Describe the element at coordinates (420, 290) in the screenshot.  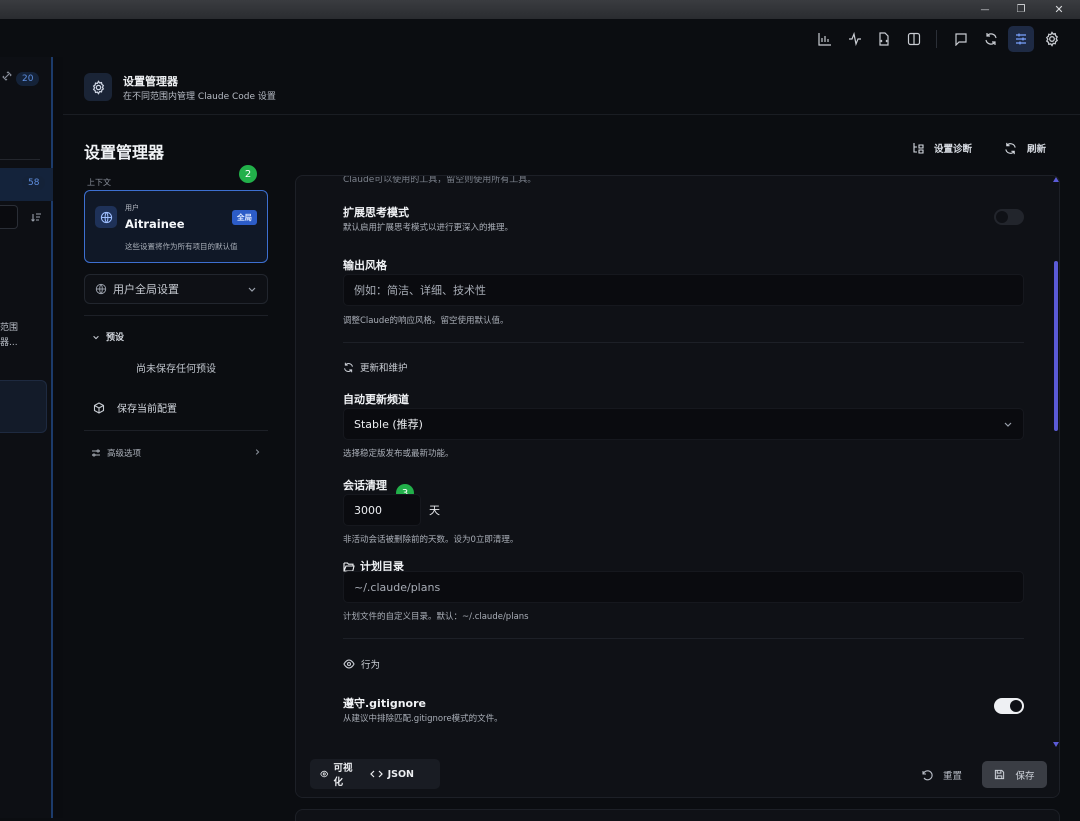
I see `output-style-placeholder: 例如：简洁、详细、技术性` at that location.